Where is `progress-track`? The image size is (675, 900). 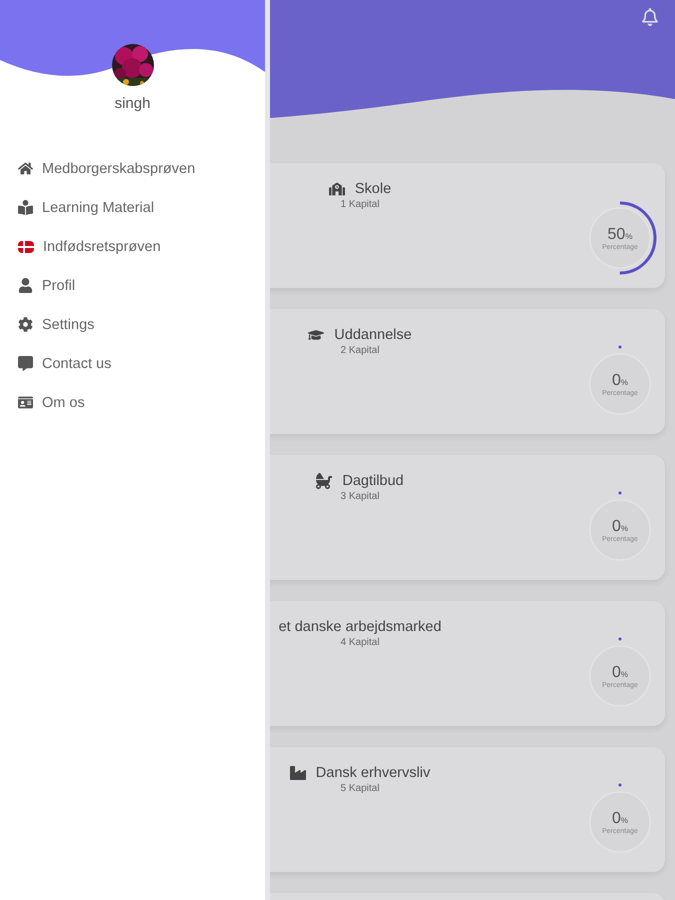
progress-track is located at coordinates (620, 238).